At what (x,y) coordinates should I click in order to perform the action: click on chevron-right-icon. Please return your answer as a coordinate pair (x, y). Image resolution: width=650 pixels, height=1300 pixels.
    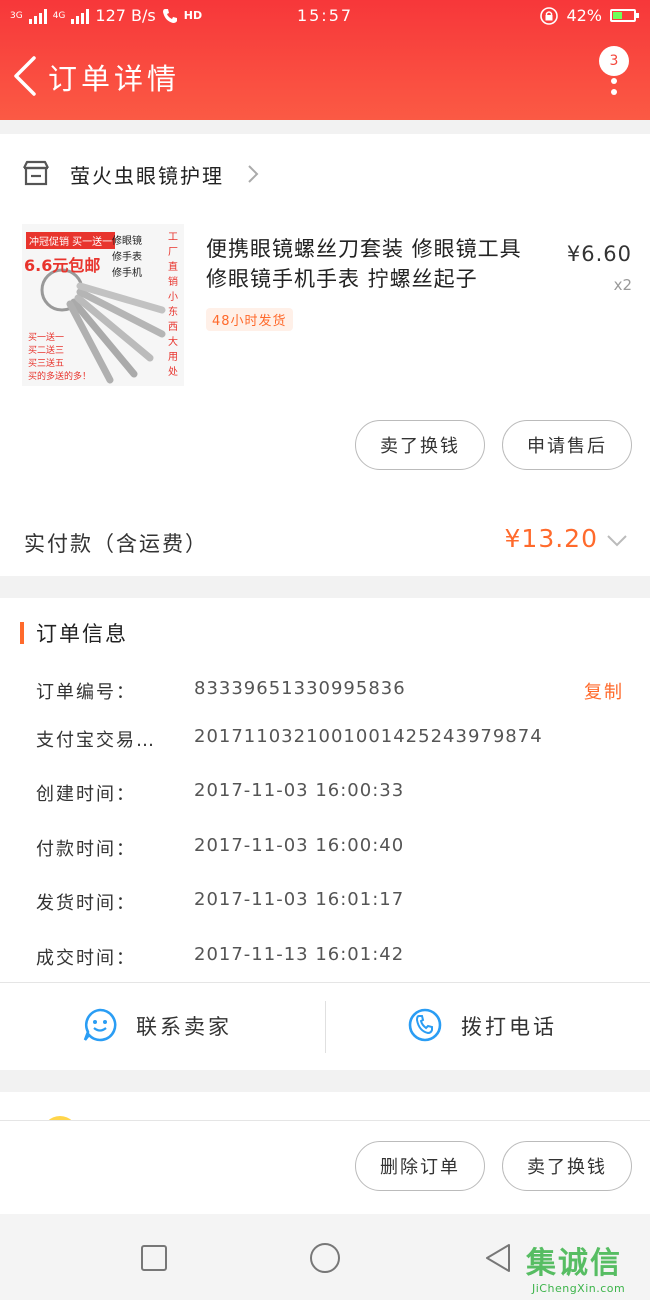
    Looking at the image, I should click on (253, 174).